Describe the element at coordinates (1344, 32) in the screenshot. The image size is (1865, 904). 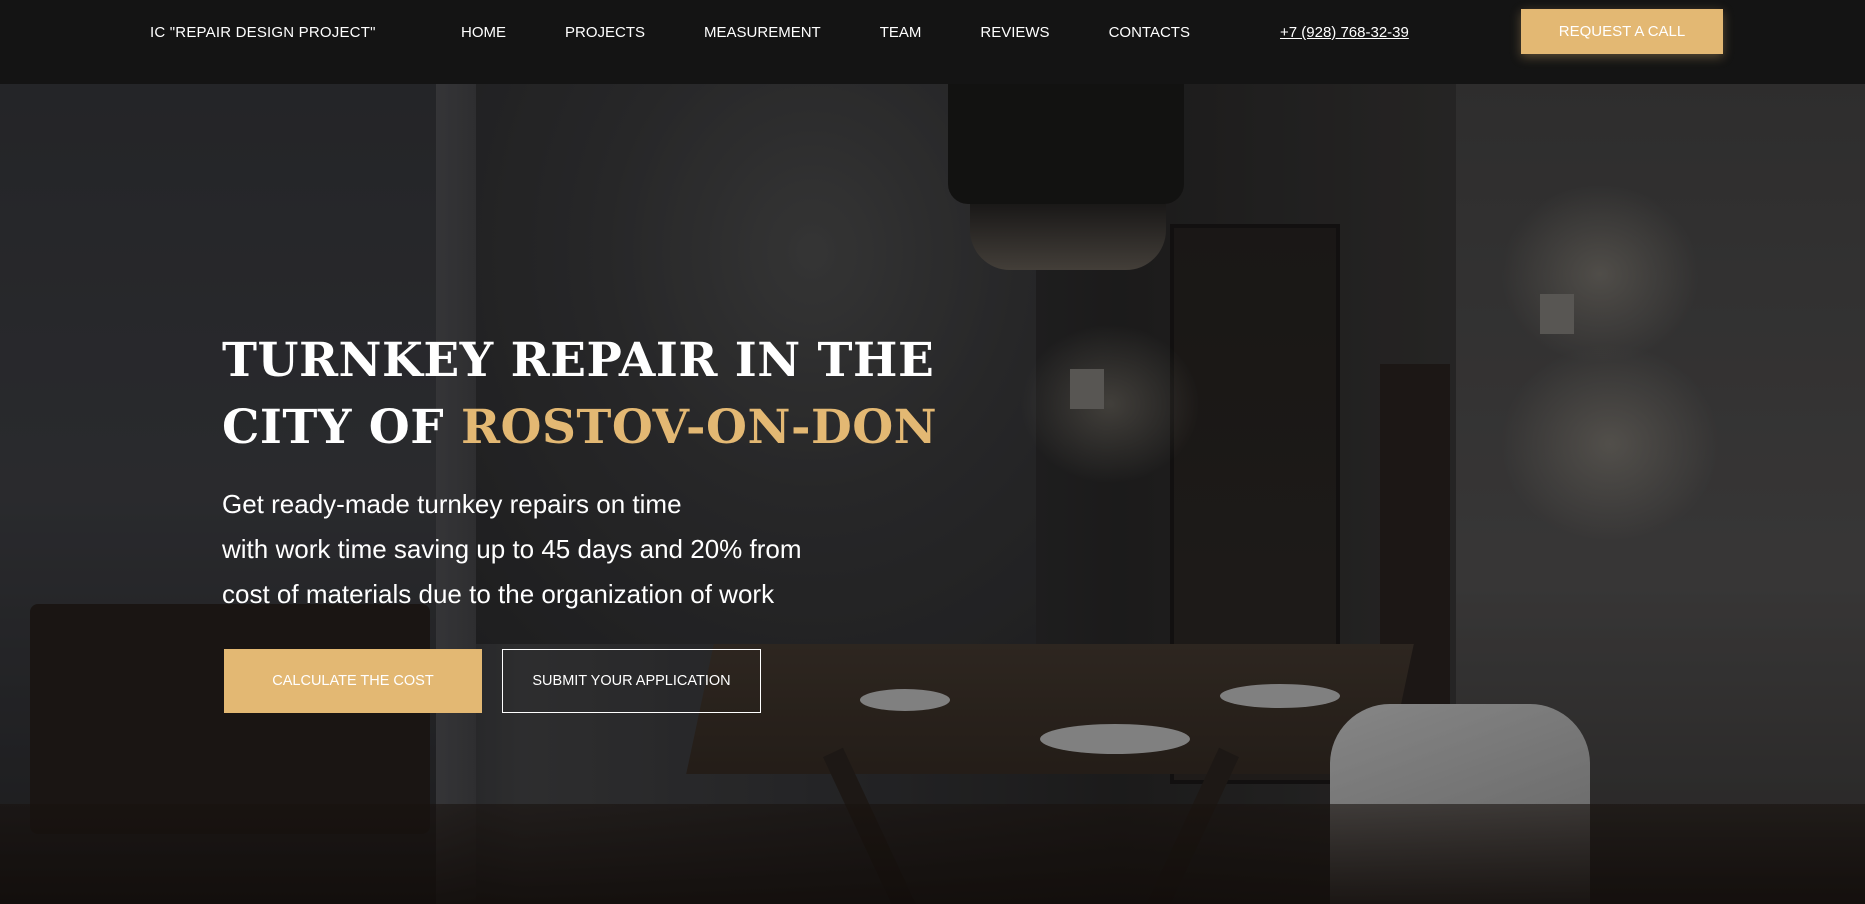
I see `phone-link: +7 (928) 768-32-39` at that location.